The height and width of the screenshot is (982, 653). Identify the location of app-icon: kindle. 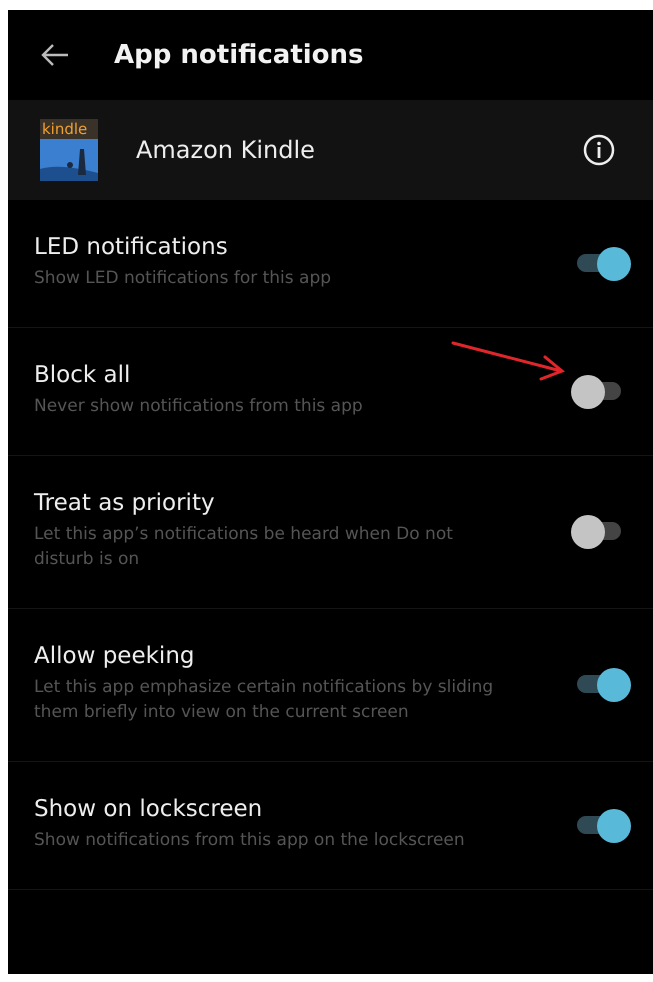
(69, 150).